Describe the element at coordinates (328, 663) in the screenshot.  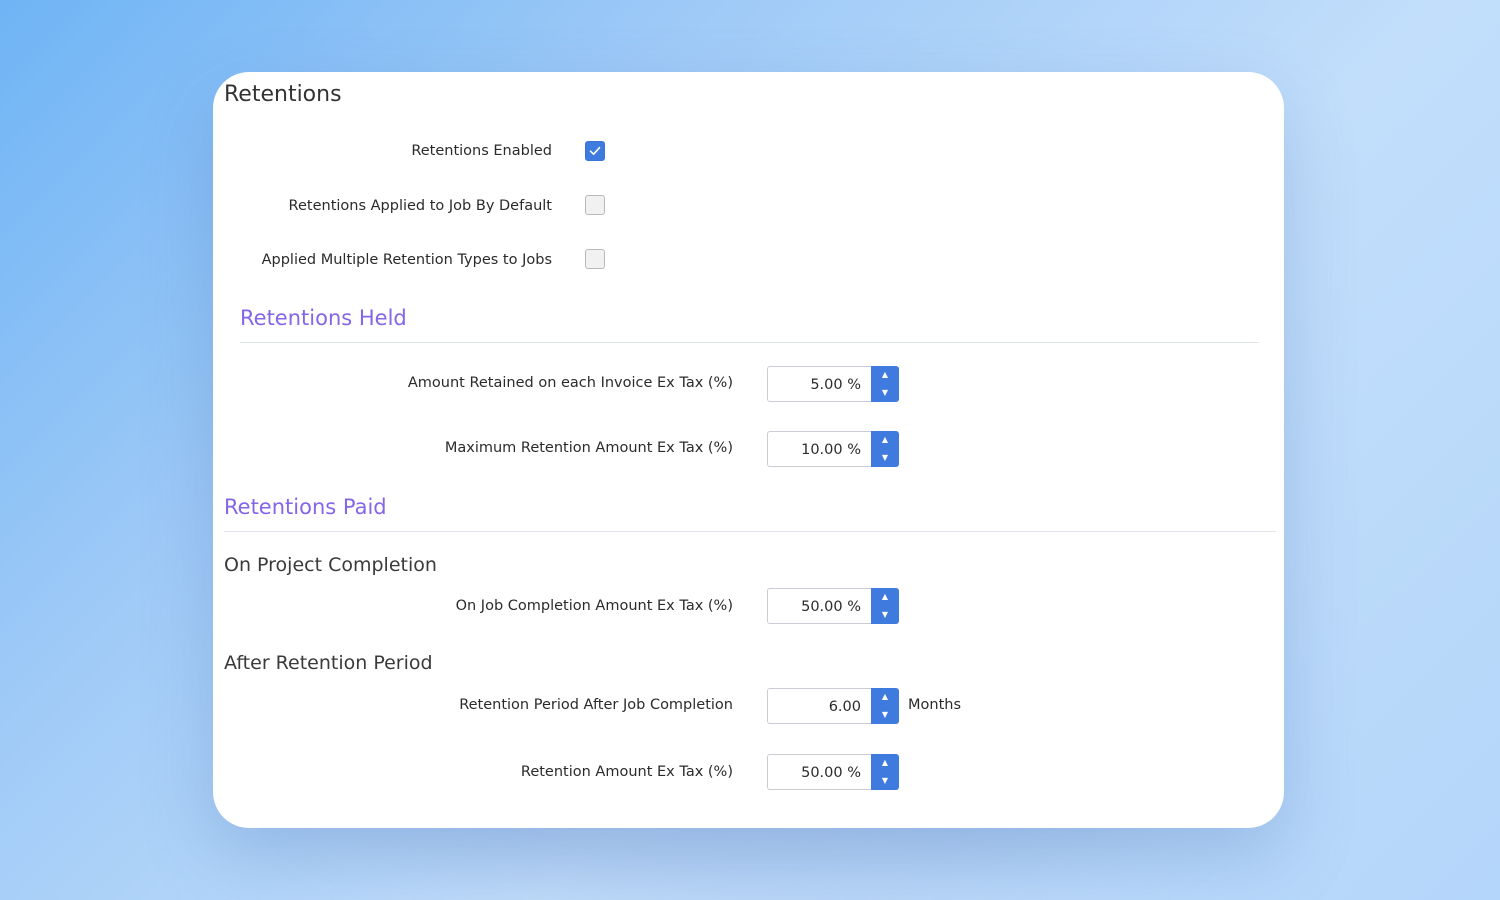
I see `after-retention-period-title: After Retention Period` at that location.